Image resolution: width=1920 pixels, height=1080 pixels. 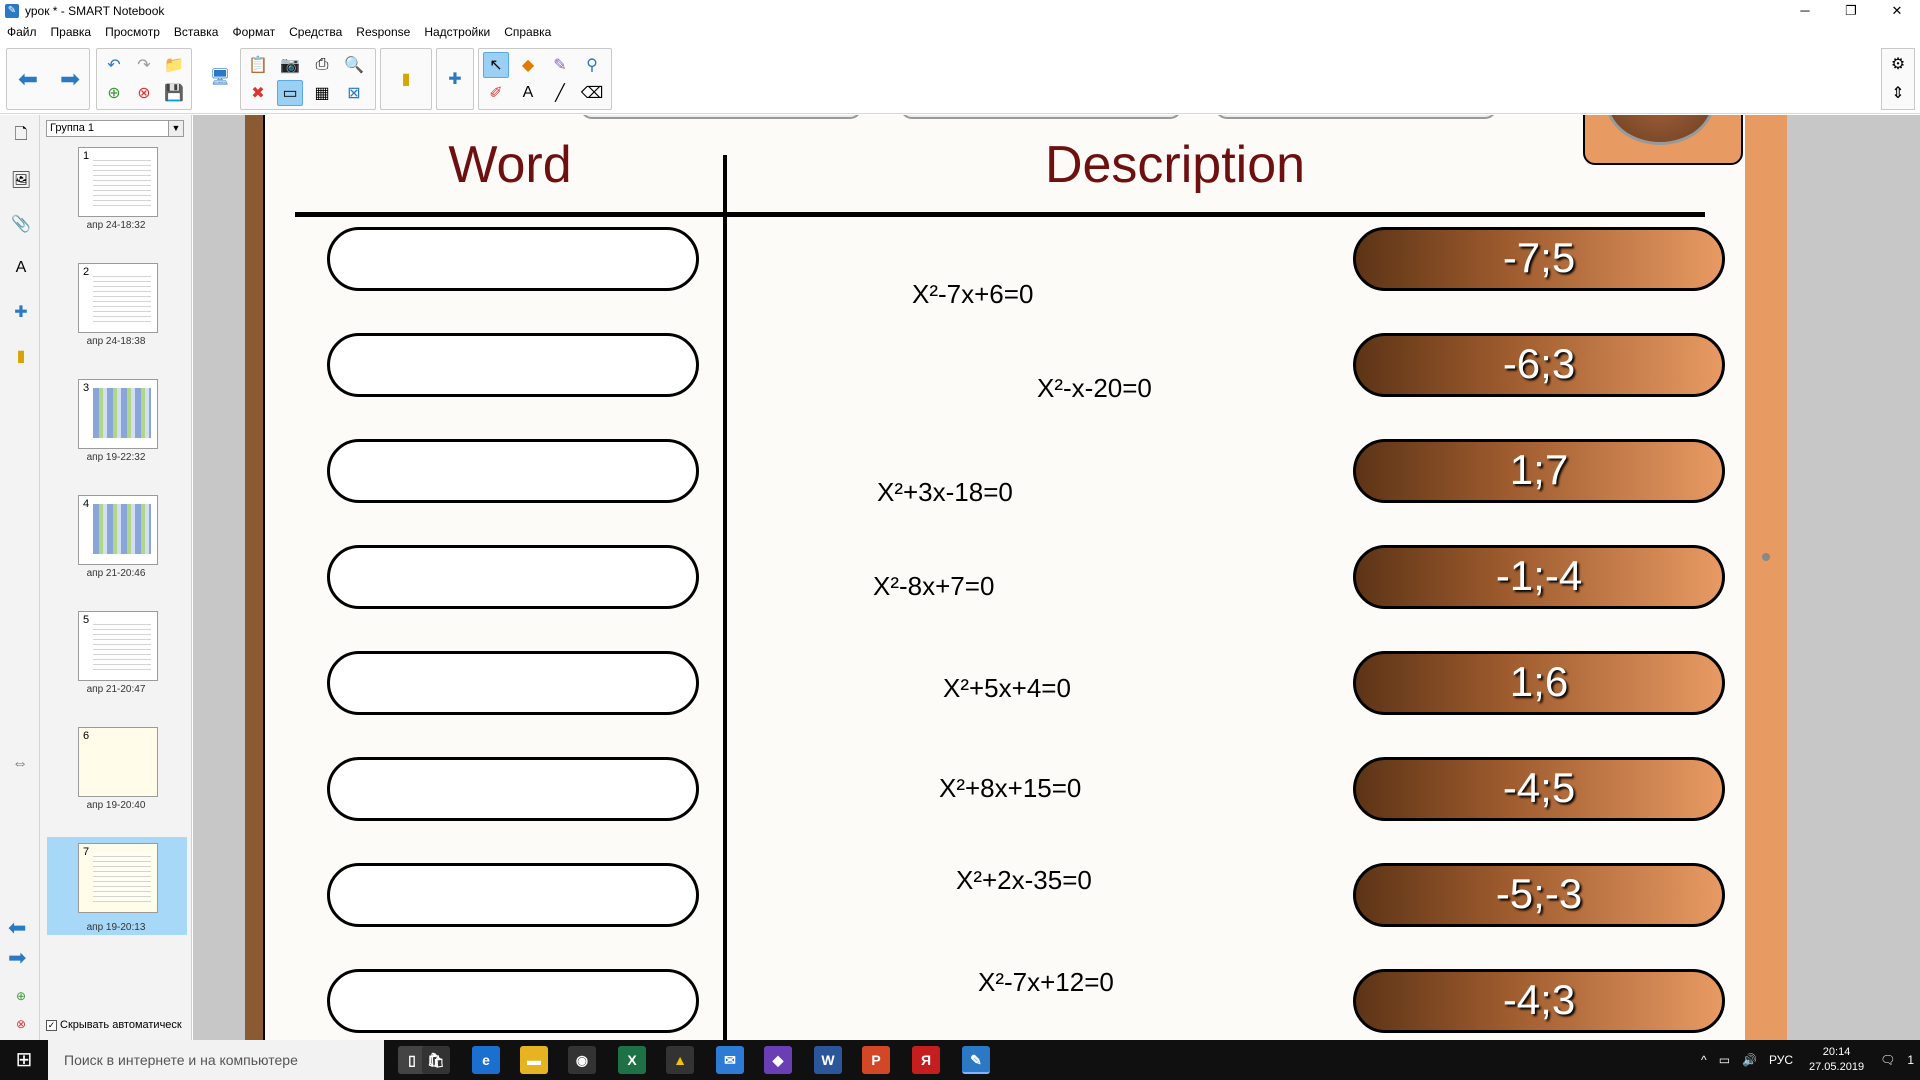 What do you see at coordinates (258, 65) in the screenshot?
I see `paste-icon: 📋` at bounding box center [258, 65].